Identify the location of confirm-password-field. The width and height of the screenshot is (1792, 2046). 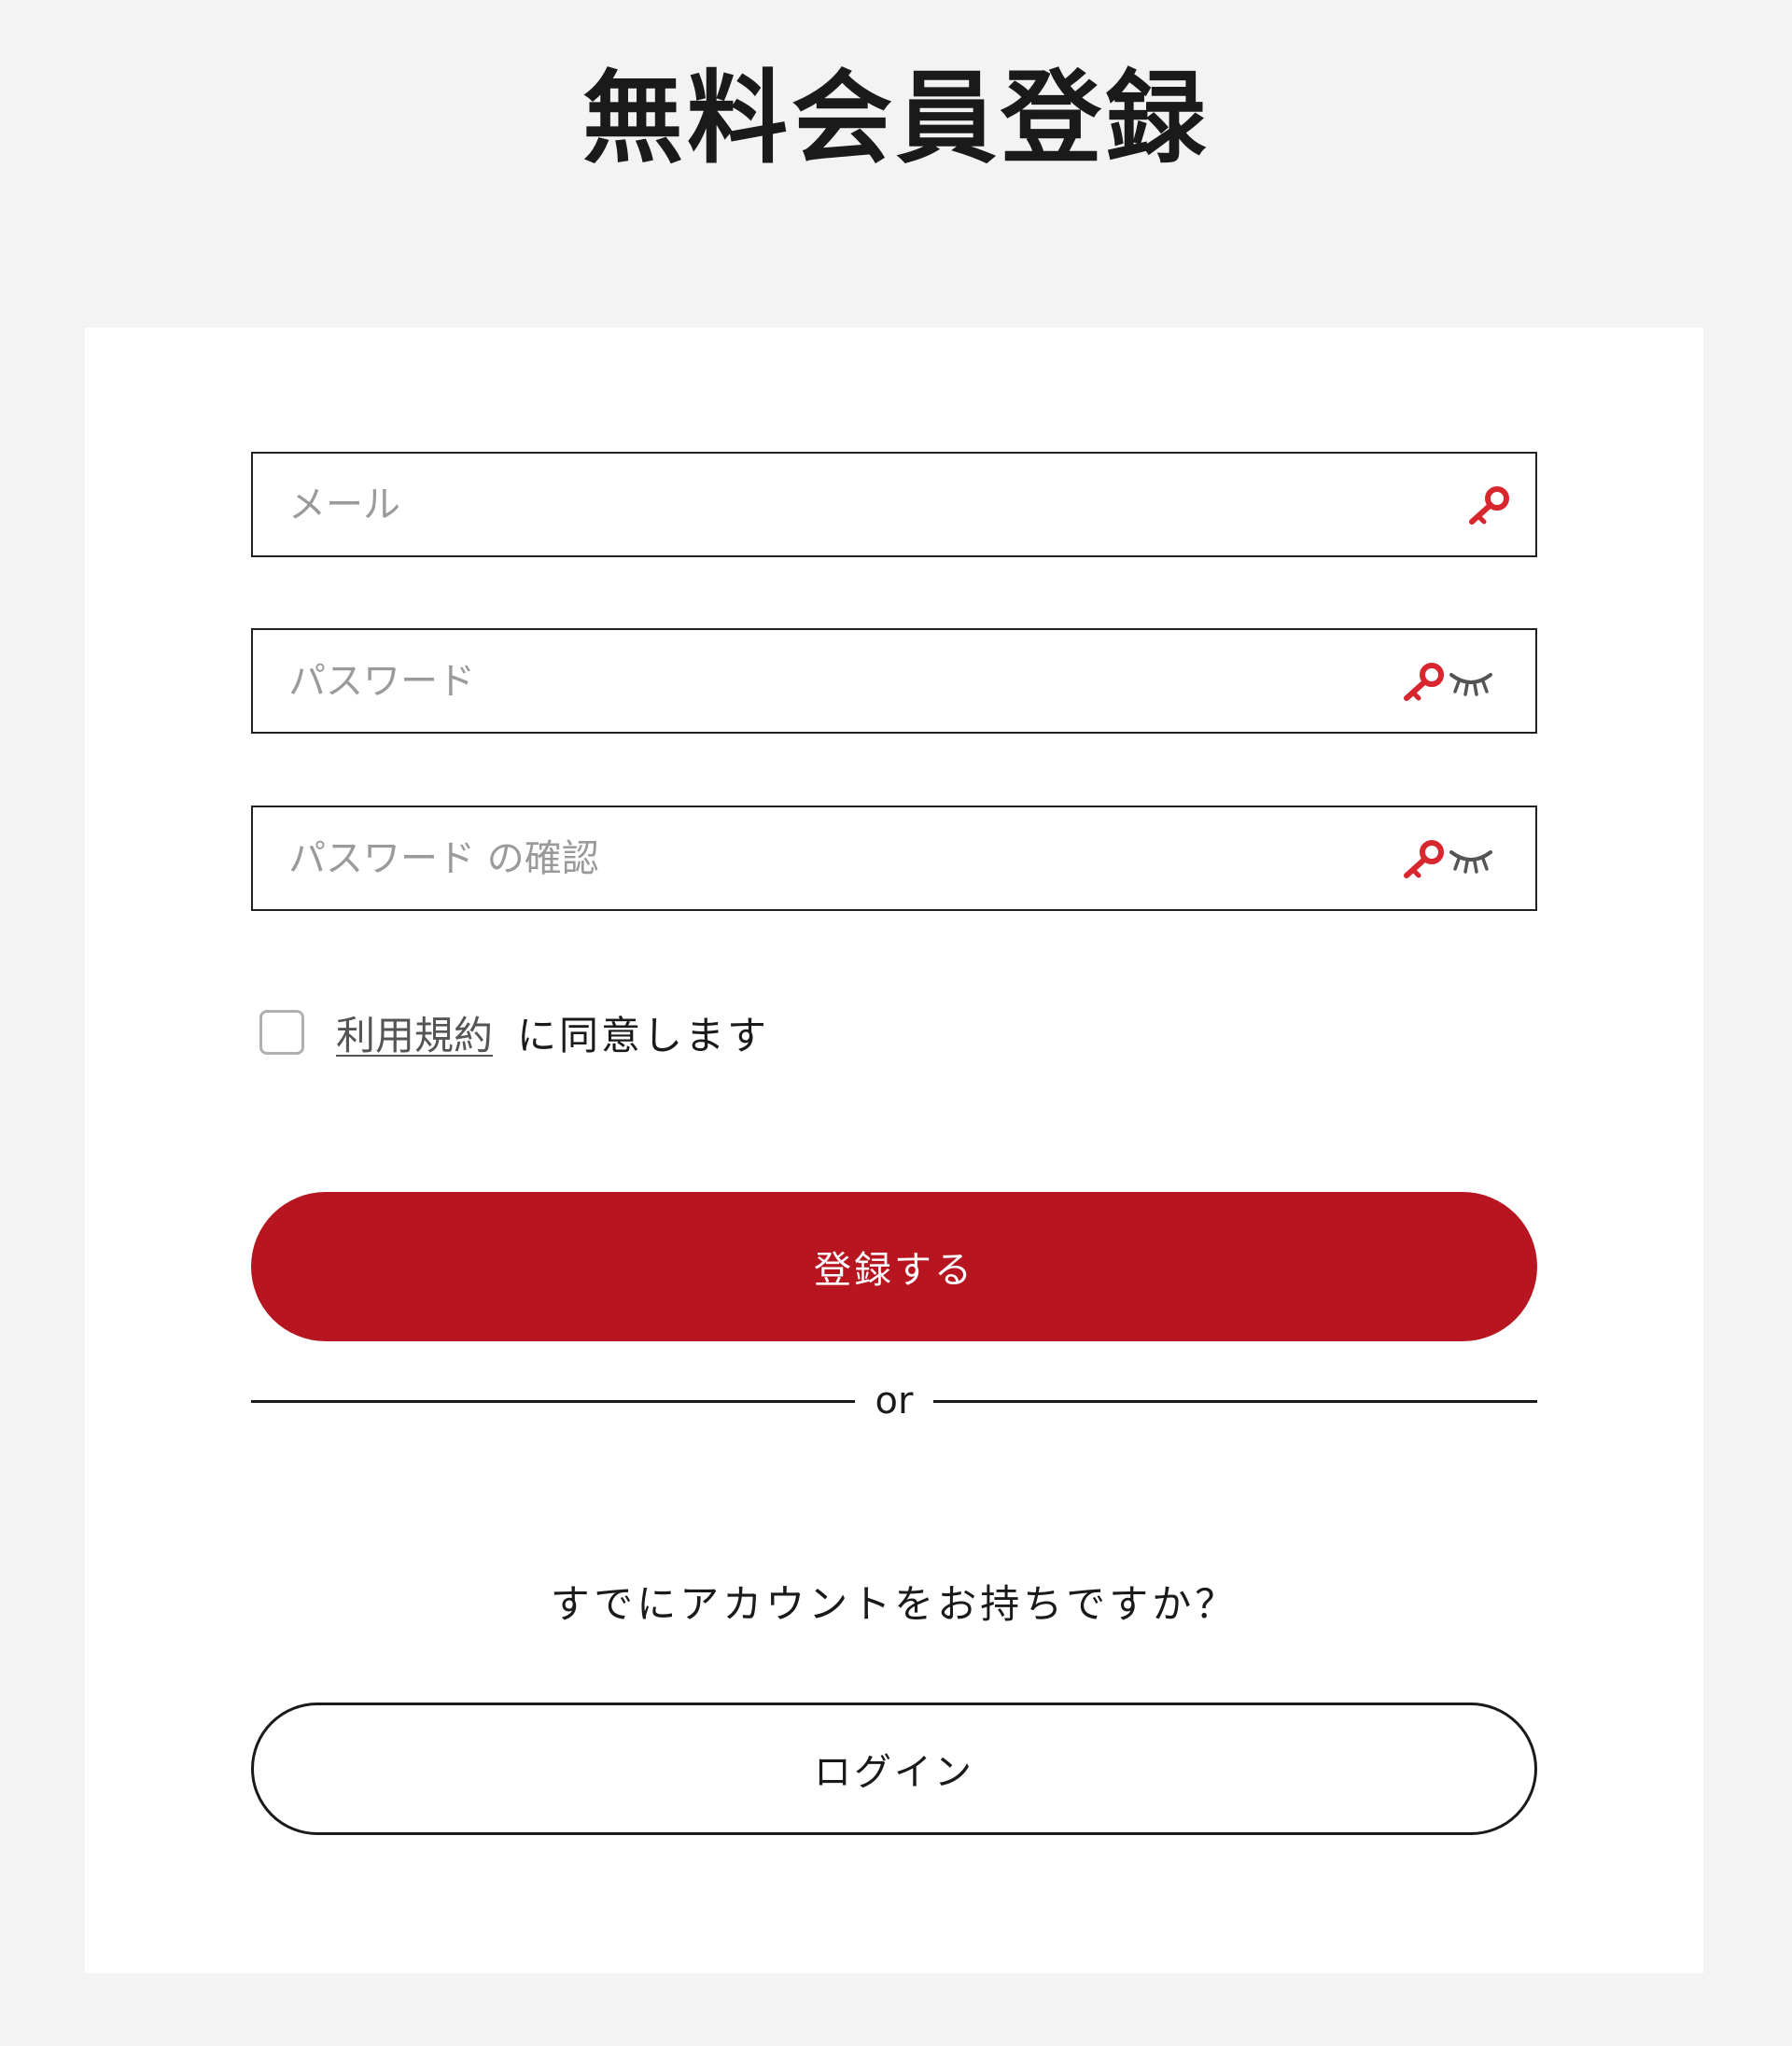
(894, 858).